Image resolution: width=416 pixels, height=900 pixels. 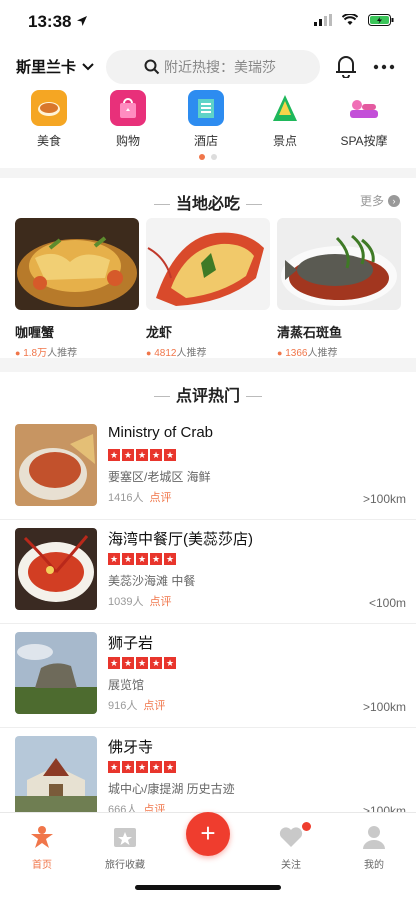 I want to click on shopping-bag-icon, so click(x=128, y=108).